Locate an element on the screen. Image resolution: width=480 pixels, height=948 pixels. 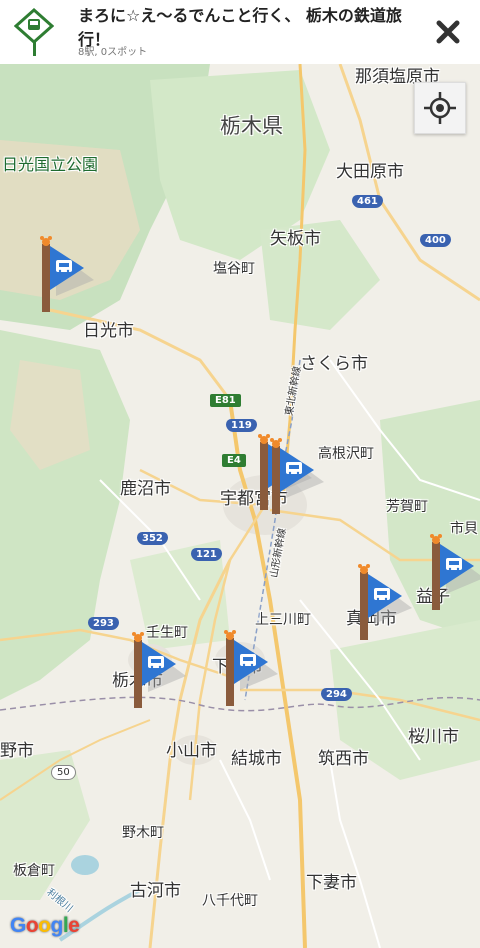
city-label: 下妻市 is located at coordinates (331, 883).